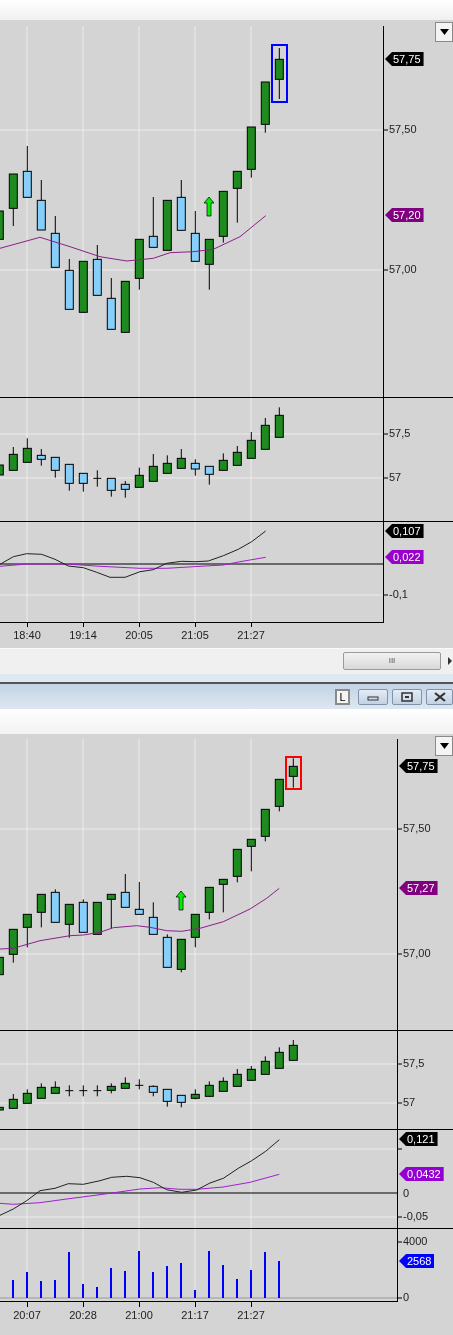  What do you see at coordinates (398, 594) in the screenshot?
I see `axis-label: -0,1` at bounding box center [398, 594].